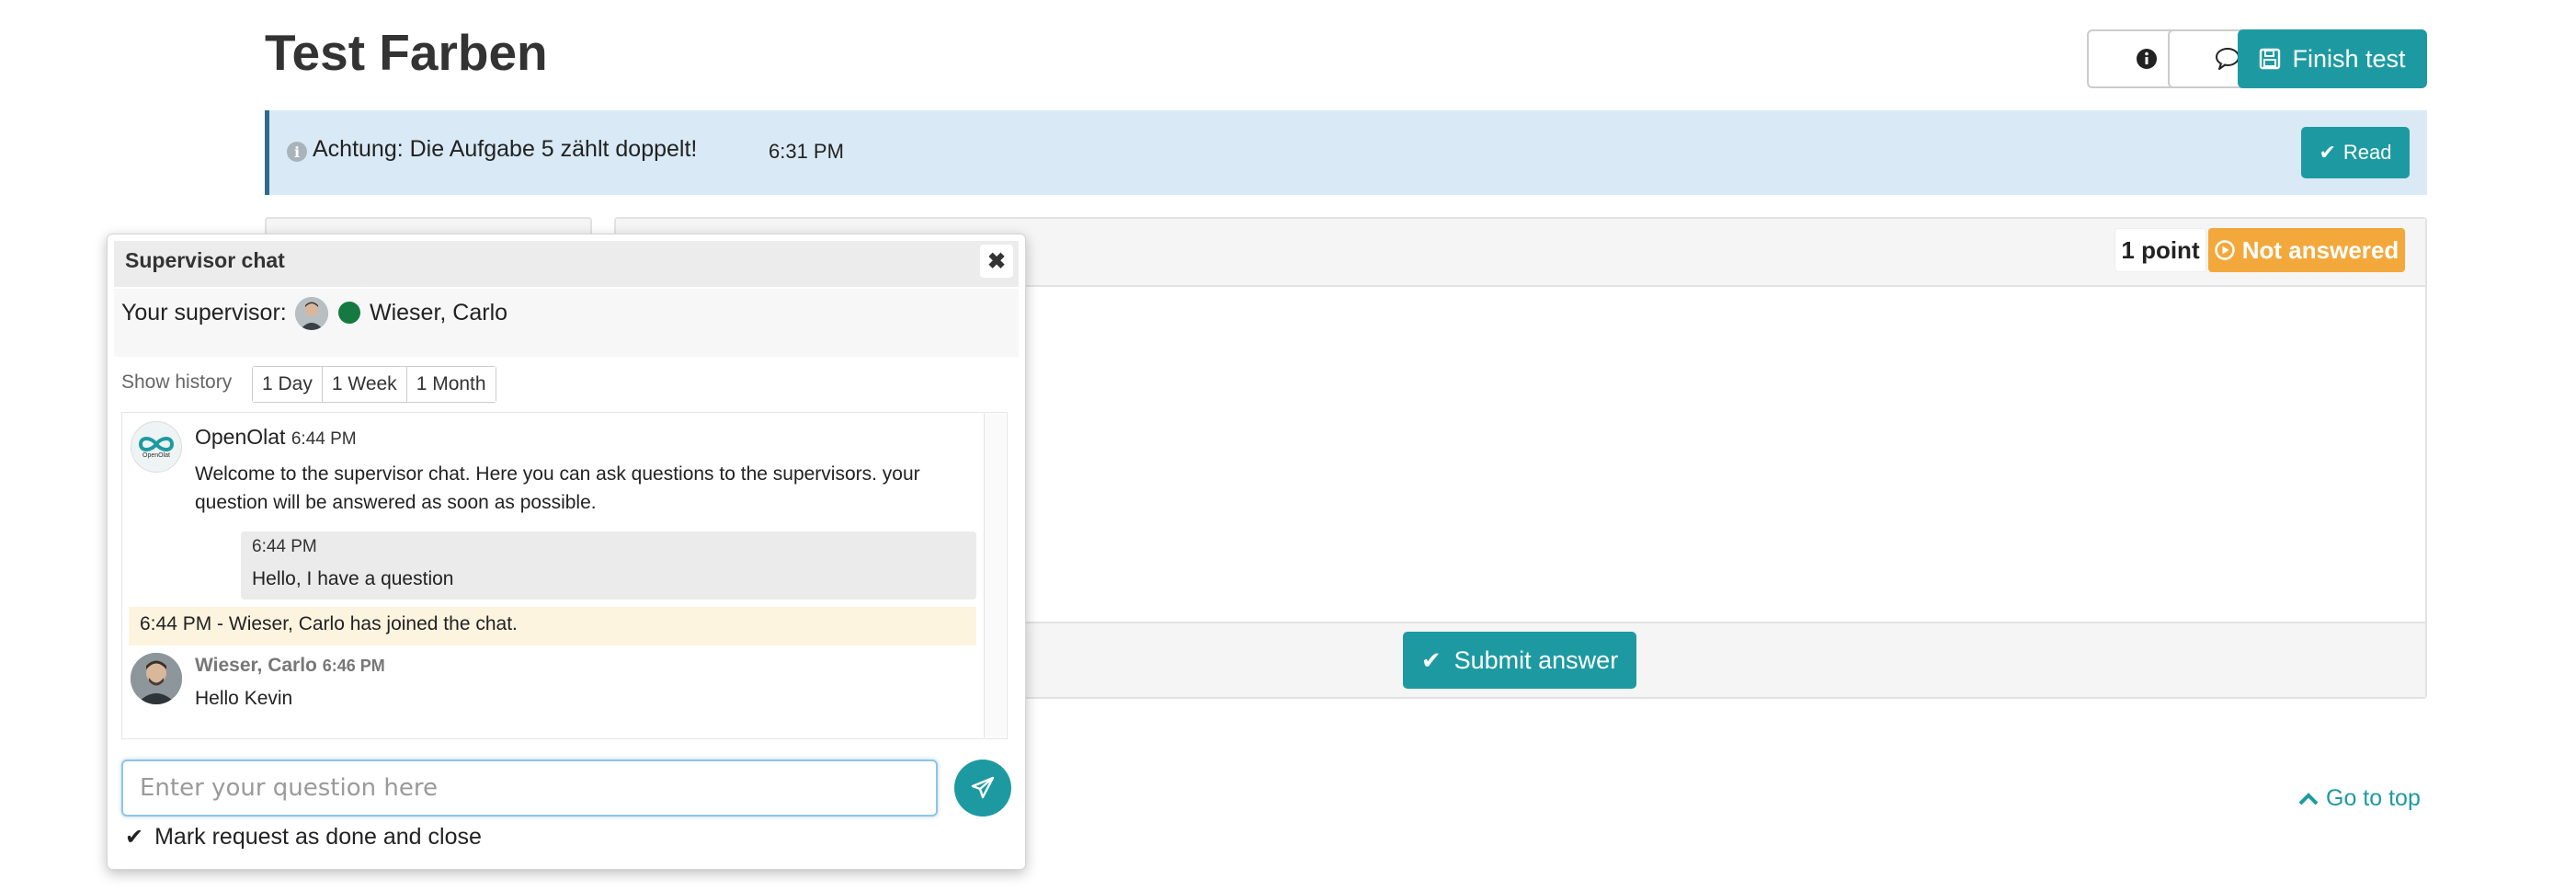  What do you see at coordinates (204, 313) in the screenshot?
I see `supervisor-label: Your supervisor:` at bounding box center [204, 313].